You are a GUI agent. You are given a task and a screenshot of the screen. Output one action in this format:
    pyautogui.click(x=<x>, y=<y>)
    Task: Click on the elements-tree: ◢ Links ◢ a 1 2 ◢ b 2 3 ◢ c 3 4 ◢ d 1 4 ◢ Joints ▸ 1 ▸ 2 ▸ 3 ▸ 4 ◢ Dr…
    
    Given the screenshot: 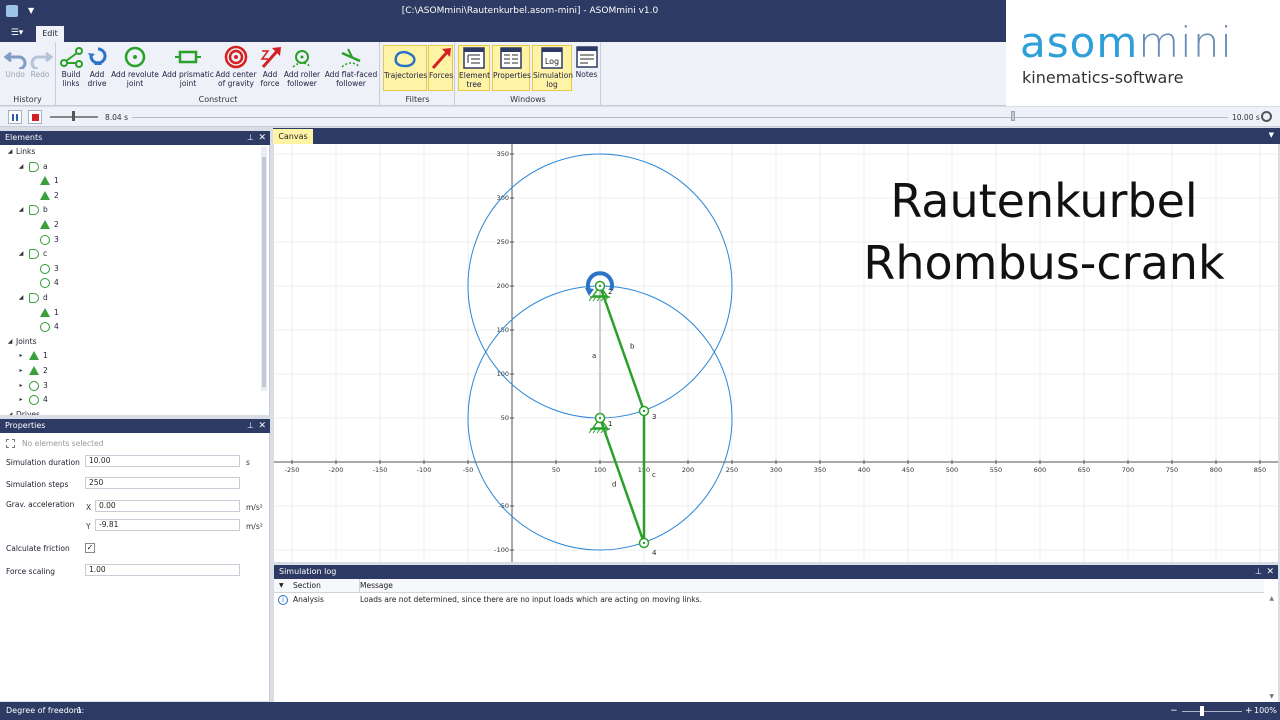 What is the action you would take?
    pyautogui.click(x=135, y=280)
    